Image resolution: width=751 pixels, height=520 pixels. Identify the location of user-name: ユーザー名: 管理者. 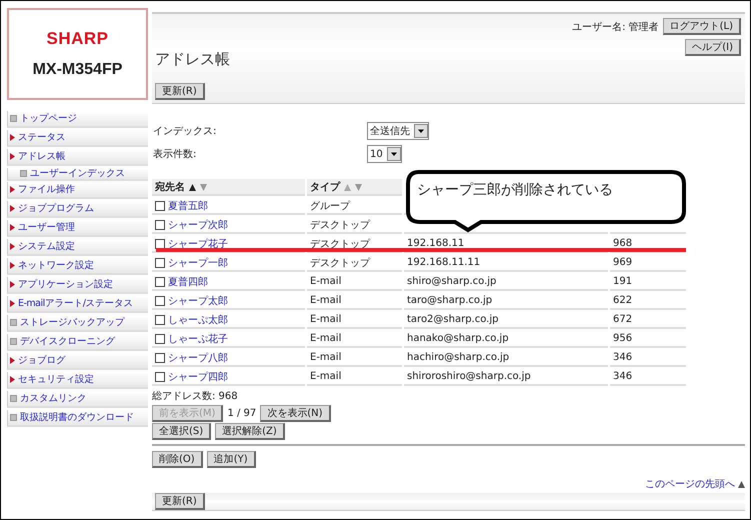
(615, 27).